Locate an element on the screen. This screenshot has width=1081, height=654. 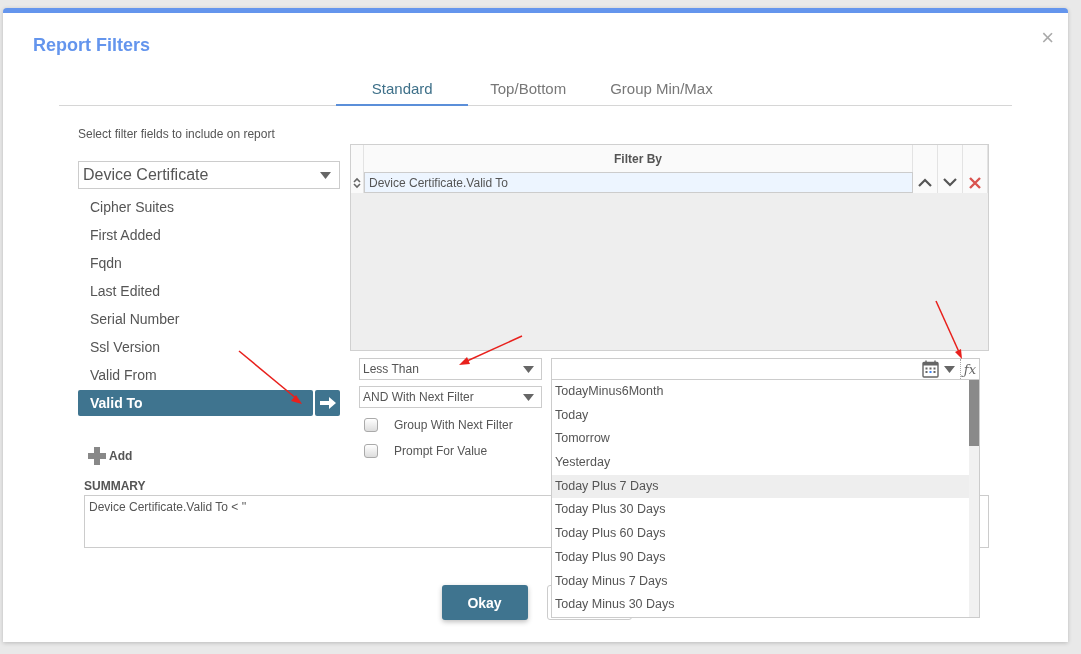
instruction-text: Select filter fields to include on report is located at coordinates (177, 134).